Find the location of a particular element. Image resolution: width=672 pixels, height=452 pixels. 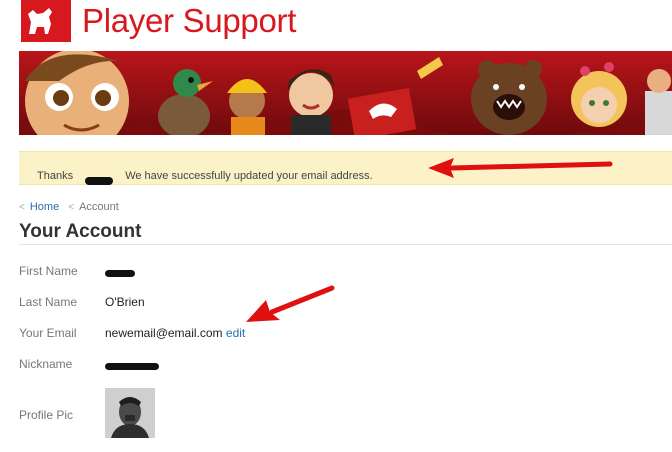

first-name-value is located at coordinates (120, 273).